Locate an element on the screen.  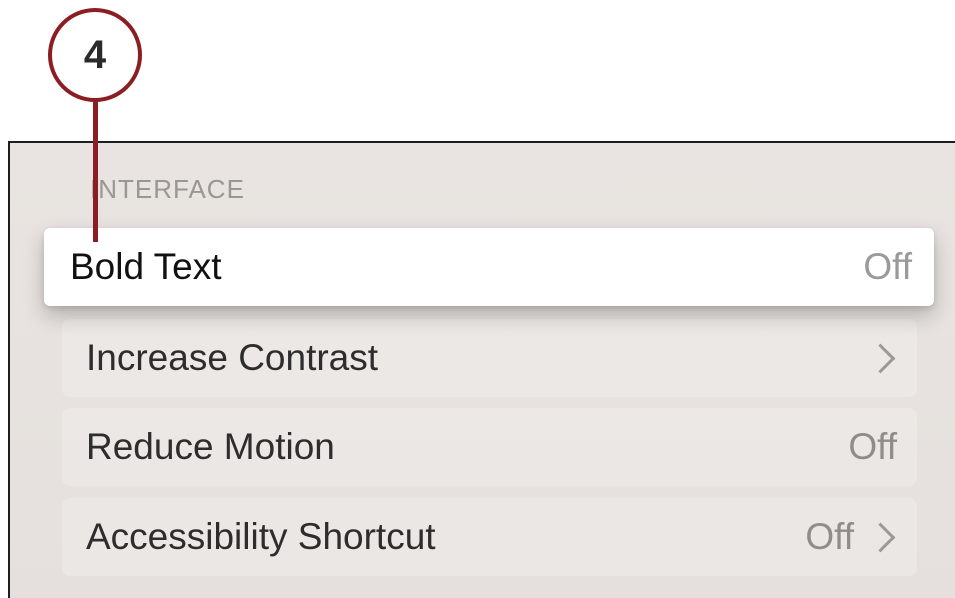
callout-leader-line is located at coordinates (95, 171).